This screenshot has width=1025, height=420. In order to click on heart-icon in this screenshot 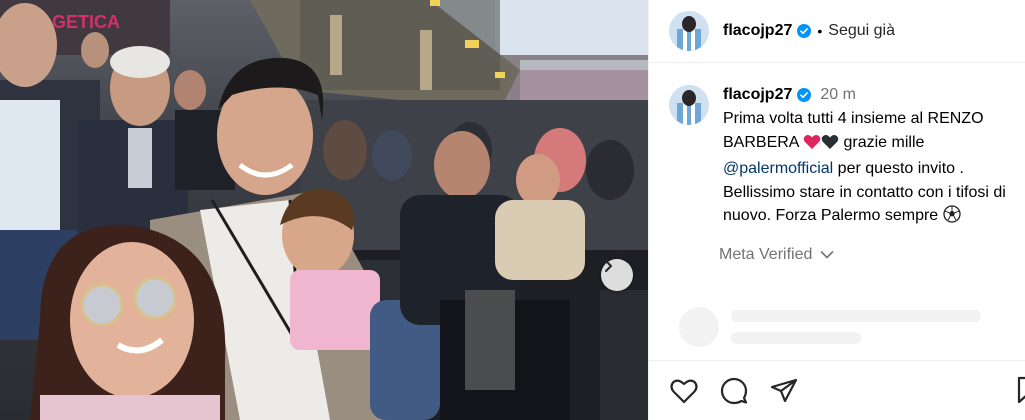, I will do `click(684, 391)`.